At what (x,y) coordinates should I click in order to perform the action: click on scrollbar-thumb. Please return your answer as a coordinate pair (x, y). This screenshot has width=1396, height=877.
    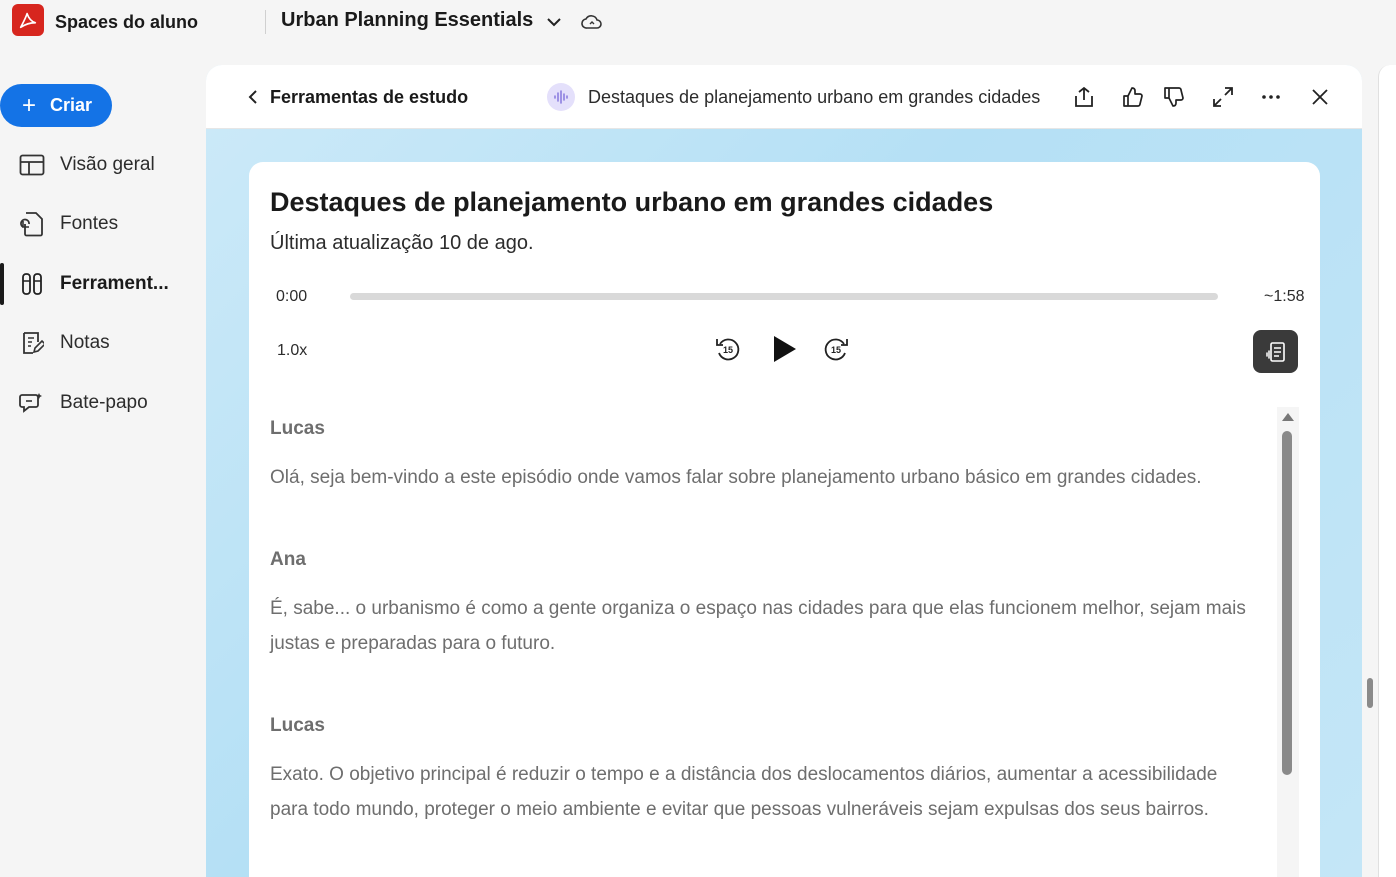
    Looking at the image, I should click on (1287, 603).